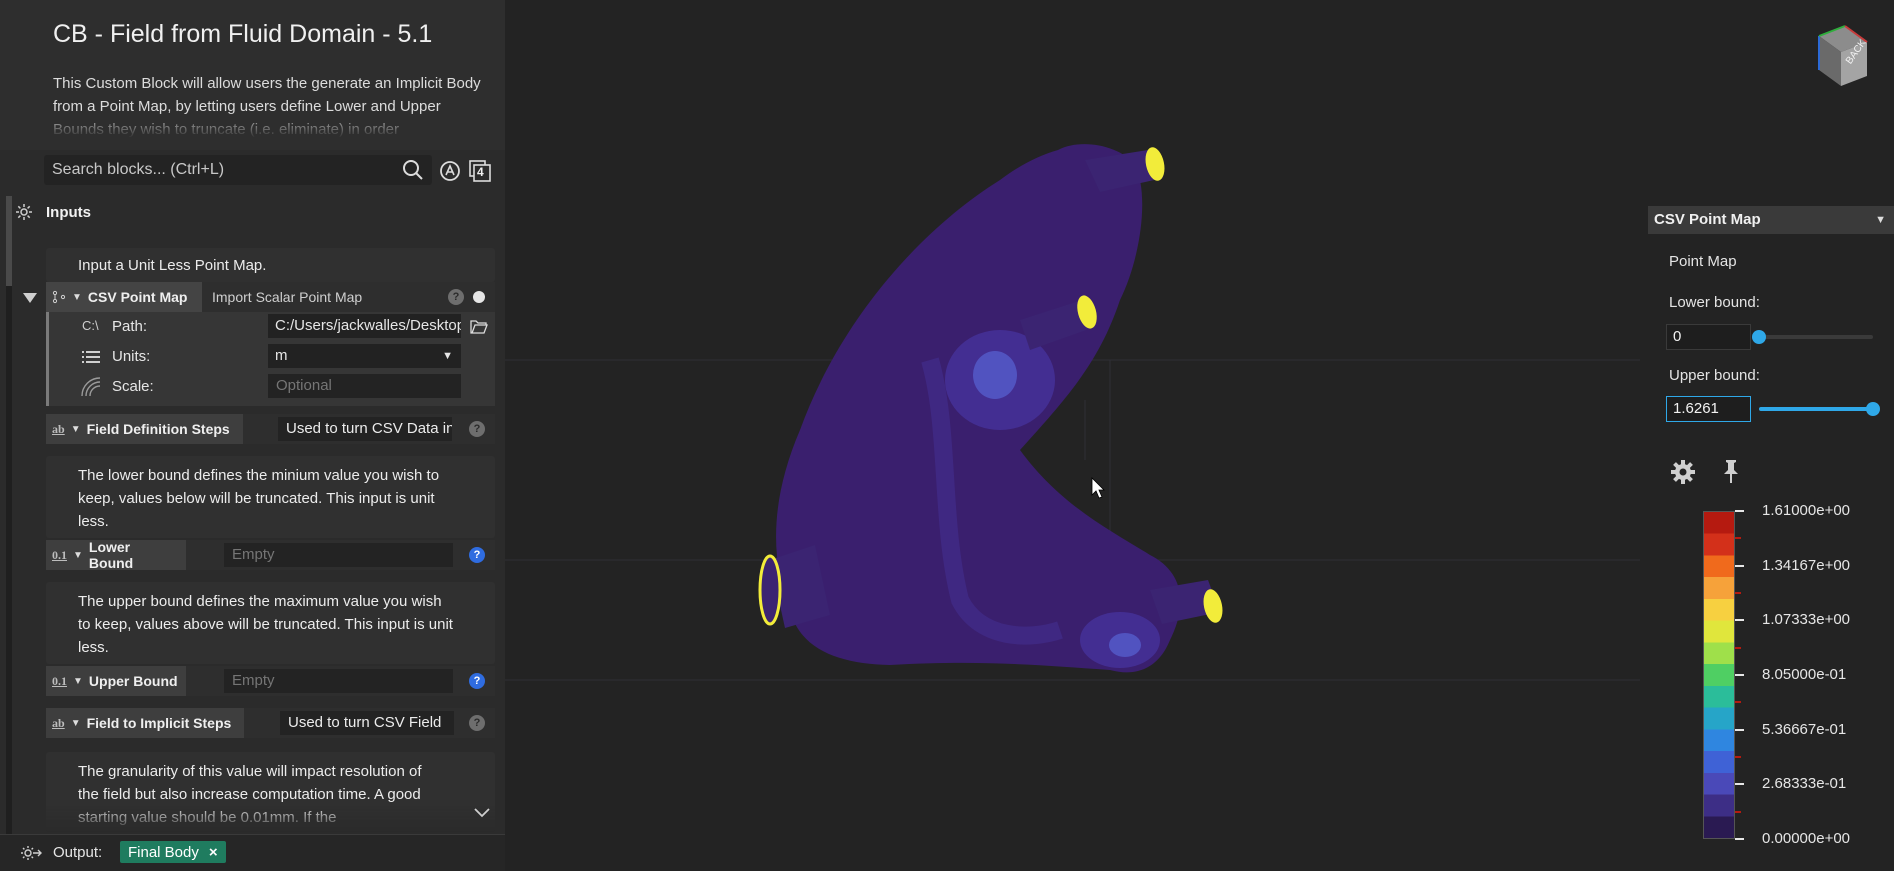 This screenshot has width=1894, height=871. I want to click on block-count: 4, so click(480, 172).